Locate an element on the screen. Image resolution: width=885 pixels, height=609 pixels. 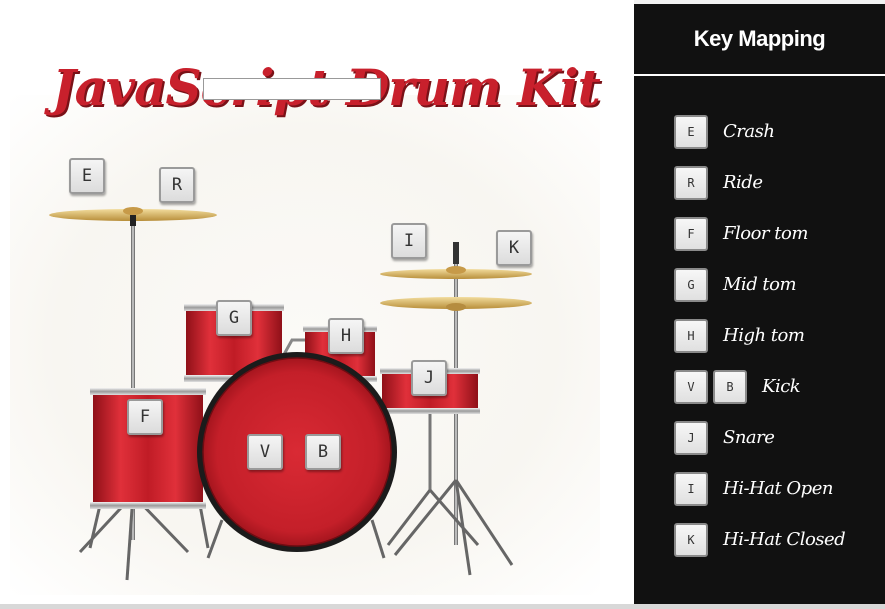
mapping-row-kick: V B Kick is located at coordinates (759, 386).